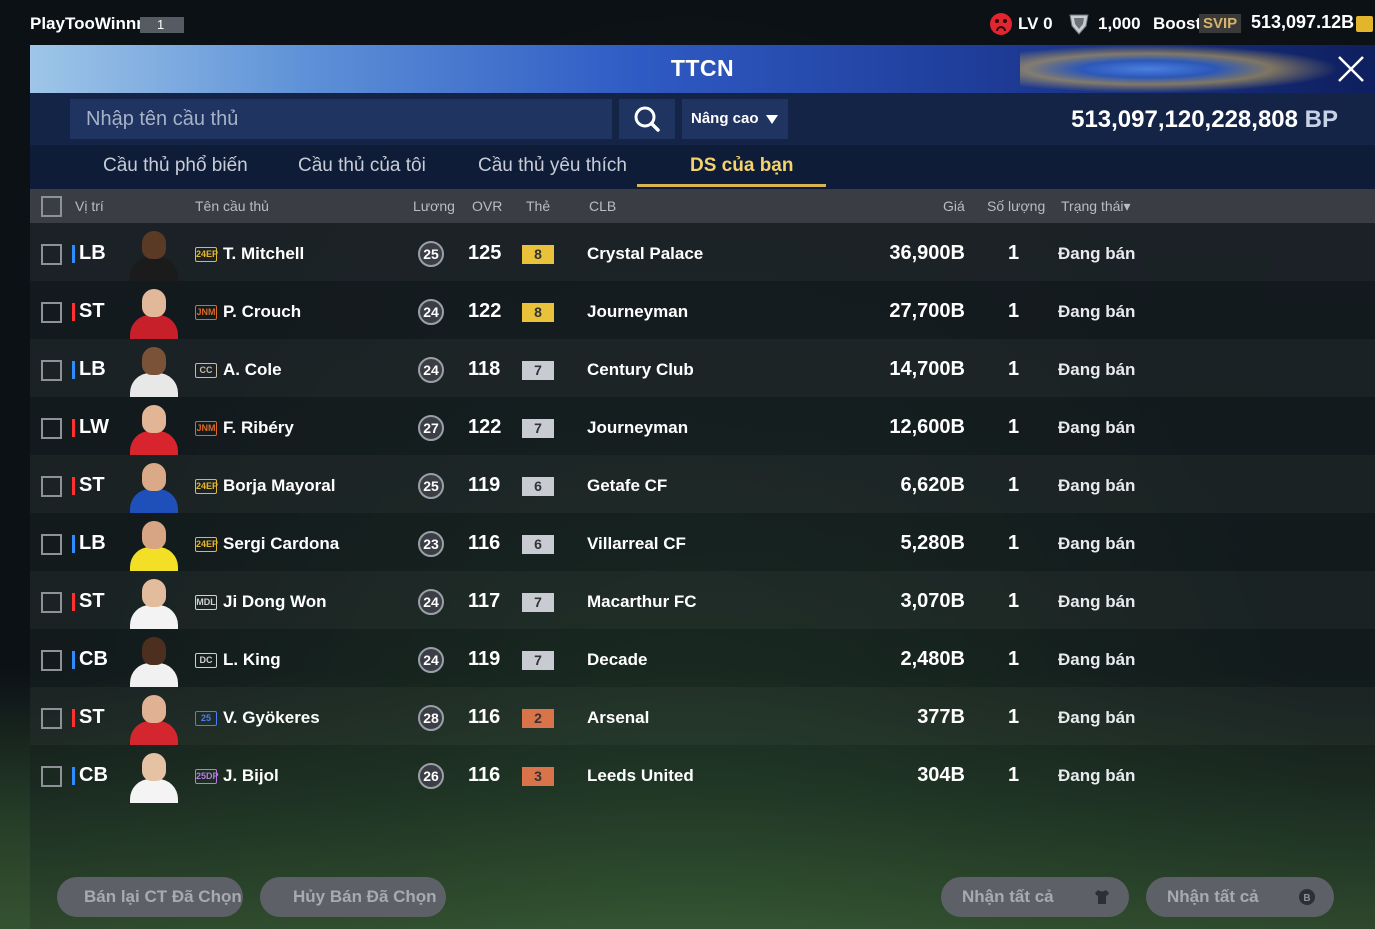  I want to click on salary-badge: 27, so click(431, 428).